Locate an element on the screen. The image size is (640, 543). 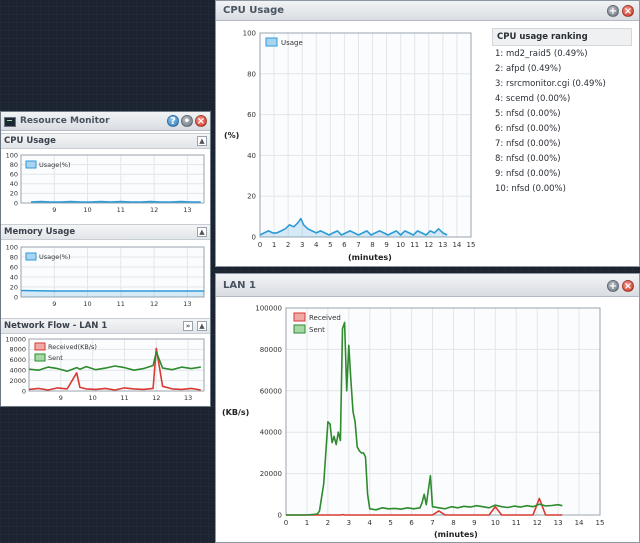
rm-memory-legend: Usage(%) is located at coordinates (48, 256).